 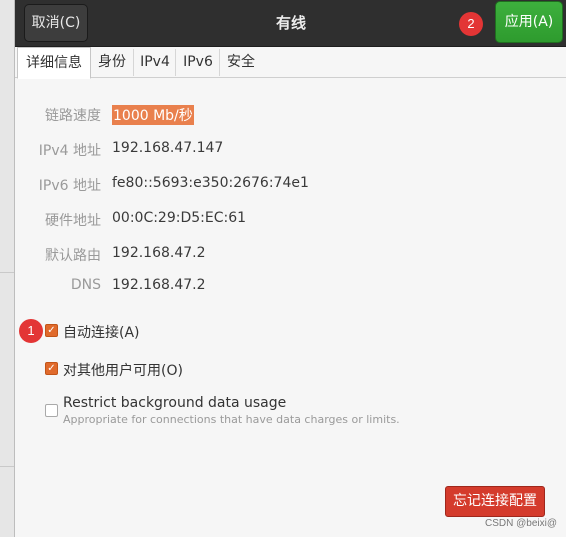 What do you see at coordinates (73, 221) in the screenshot?
I see `detail-label: 硬件地址` at bounding box center [73, 221].